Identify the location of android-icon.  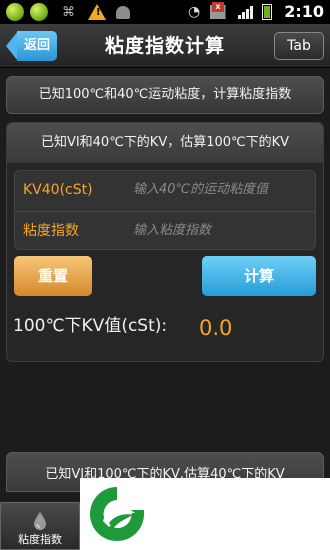
(123, 12).